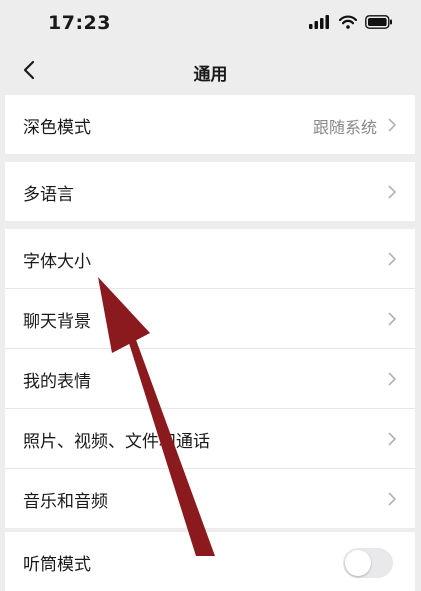  I want to click on settings-group-earpiece: 听筒模式, so click(210, 561).